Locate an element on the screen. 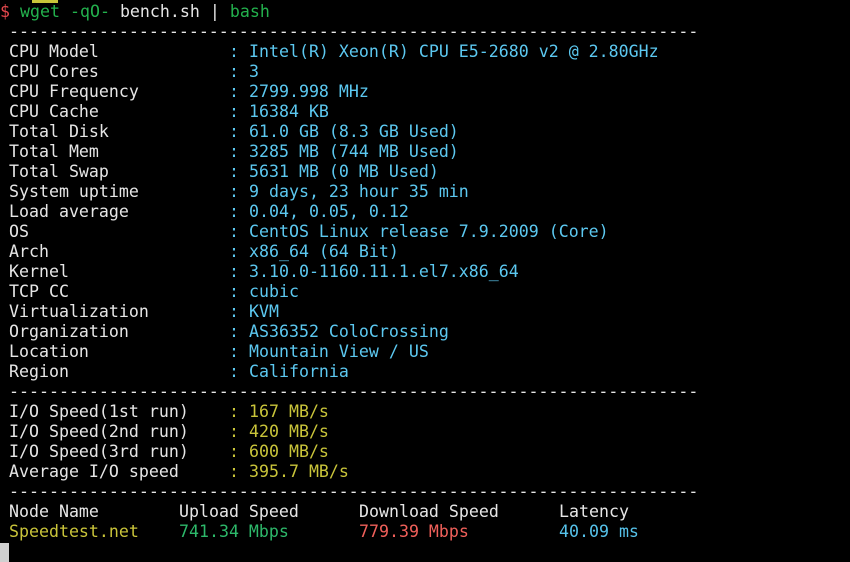 This screenshot has width=850, height=562. io-row: I/O Speed(2nd run):420 MB/s is located at coordinates (169, 432).